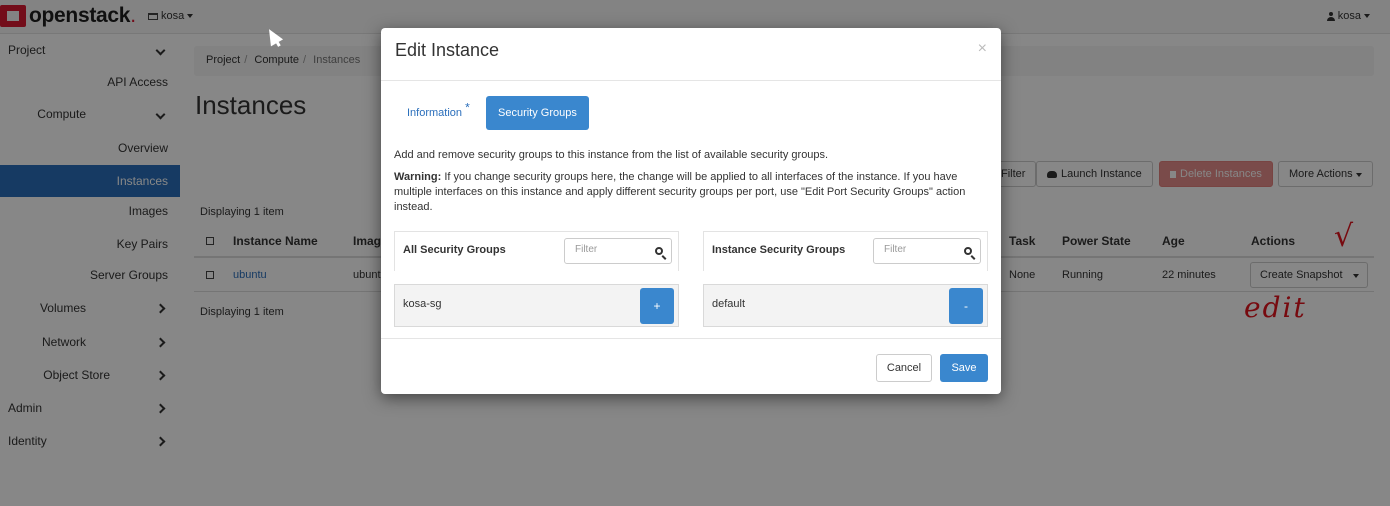  What do you see at coordinates (618, 251) in the screenshot?
I see `all-security-groups-filter-input: Filter` at bounding box center [618, 251].